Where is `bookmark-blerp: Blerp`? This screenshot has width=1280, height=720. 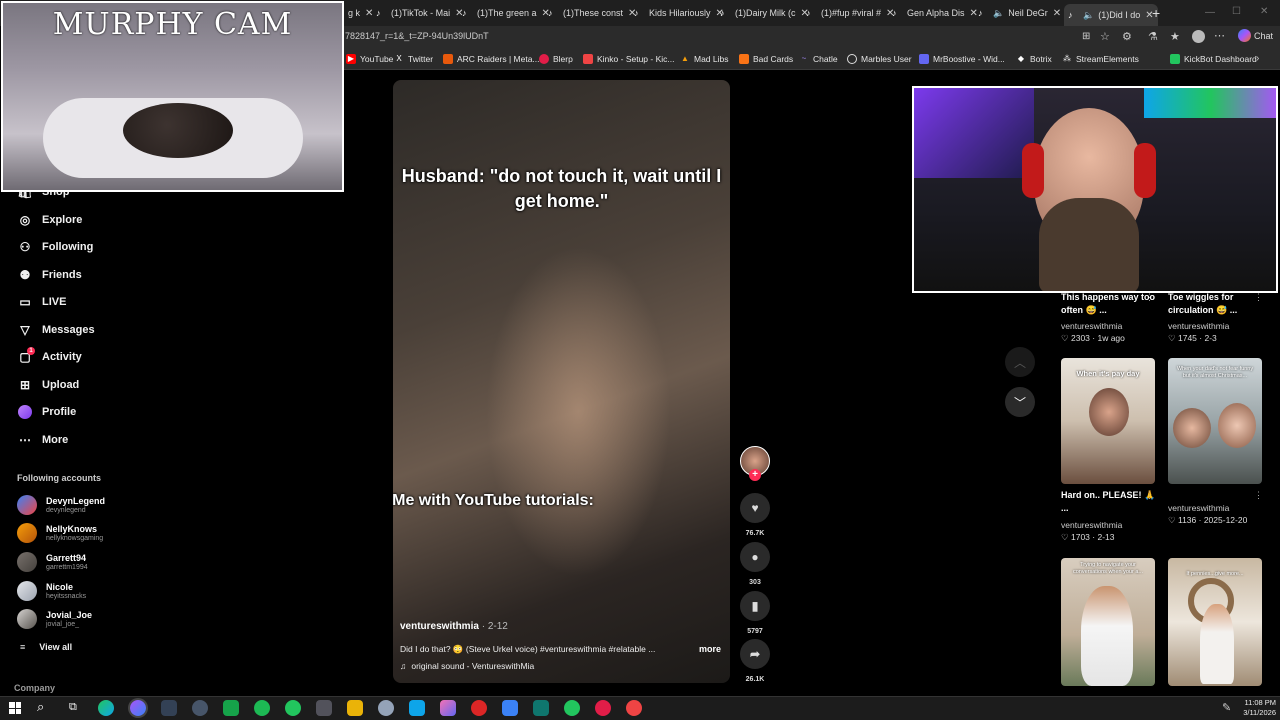
bookmark-blerp: Blerp is located at coordinates (556, 59).